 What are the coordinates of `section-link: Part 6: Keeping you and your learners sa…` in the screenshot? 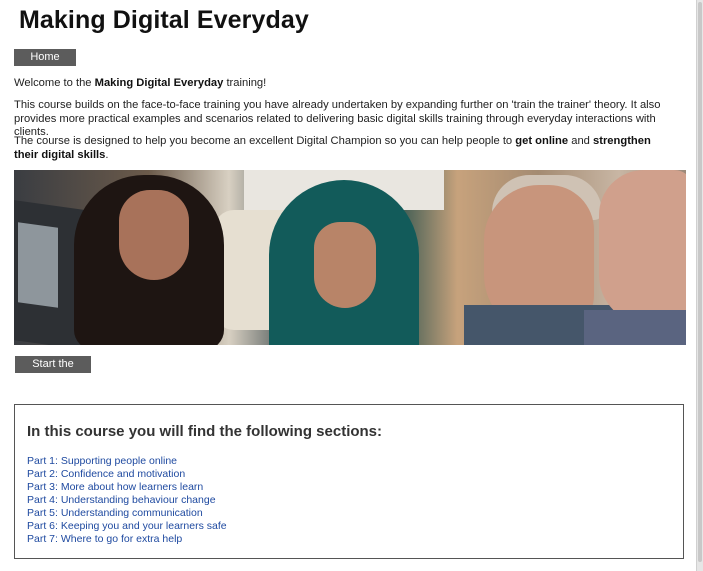 It's located at (127, 526).